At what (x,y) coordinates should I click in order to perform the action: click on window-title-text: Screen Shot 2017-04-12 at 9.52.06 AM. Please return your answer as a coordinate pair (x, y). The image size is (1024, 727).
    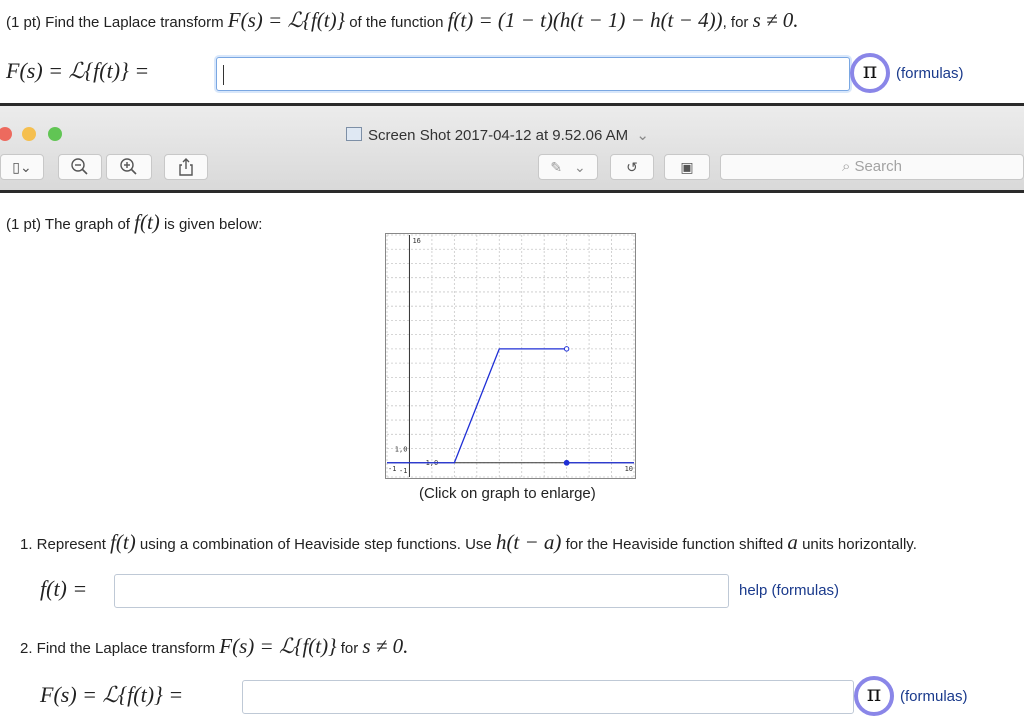
    Looking at the image, I should click on (498, 135).